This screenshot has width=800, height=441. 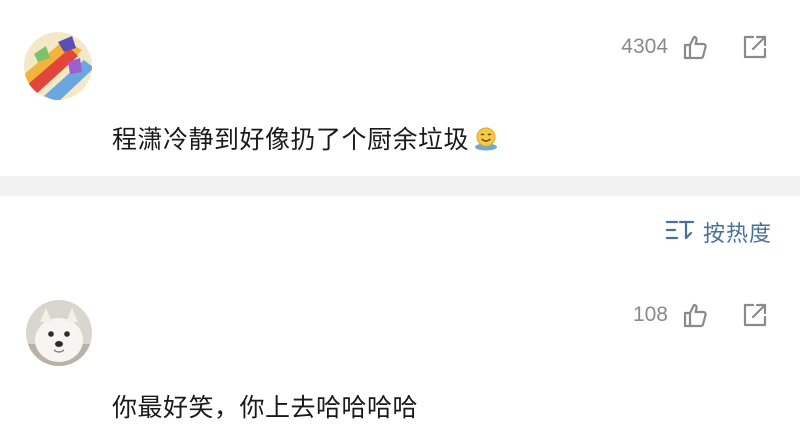 What do you see at coordinates (400, 186) in the screenshot?
I see `section-divider` at bounding box center [400, 186].